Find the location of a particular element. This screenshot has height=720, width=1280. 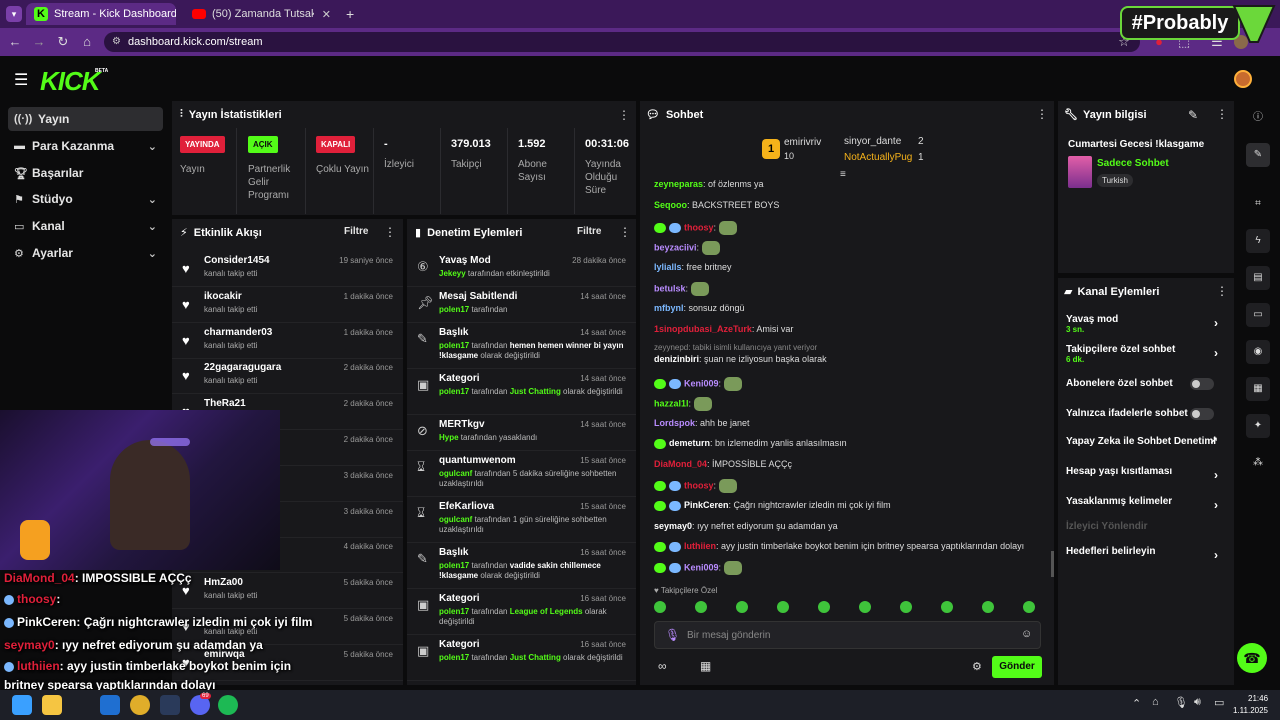

steam-icon is located at coordinates (170, 705).